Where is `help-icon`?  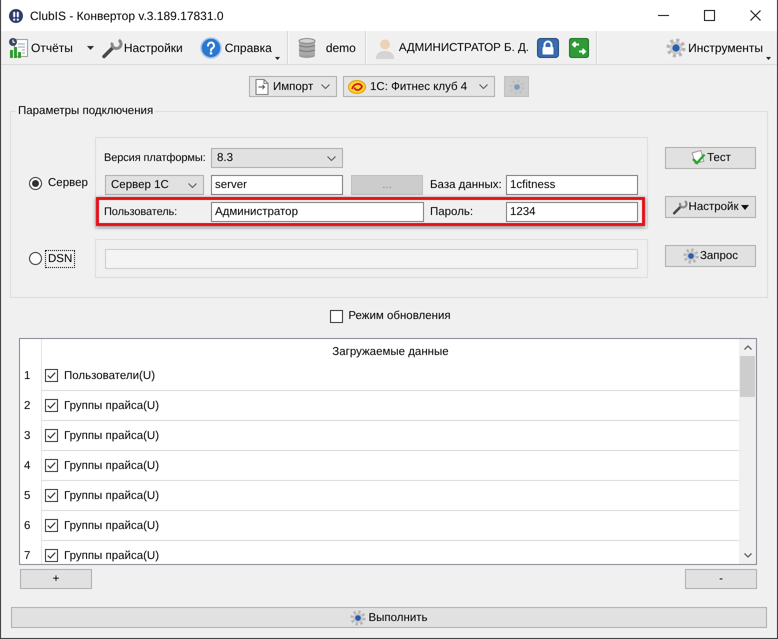 help-icon is located at coordinates (211, 47).